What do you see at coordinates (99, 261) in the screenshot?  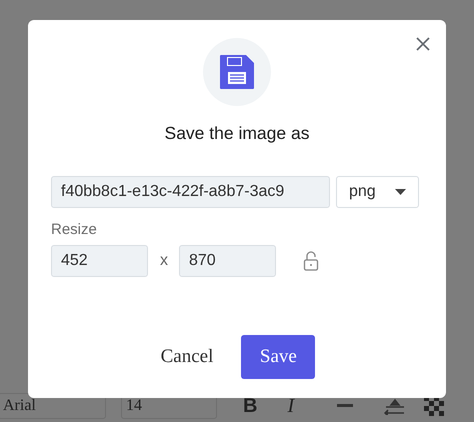 I see `width-field: 452` at bounding box center [99, 261].